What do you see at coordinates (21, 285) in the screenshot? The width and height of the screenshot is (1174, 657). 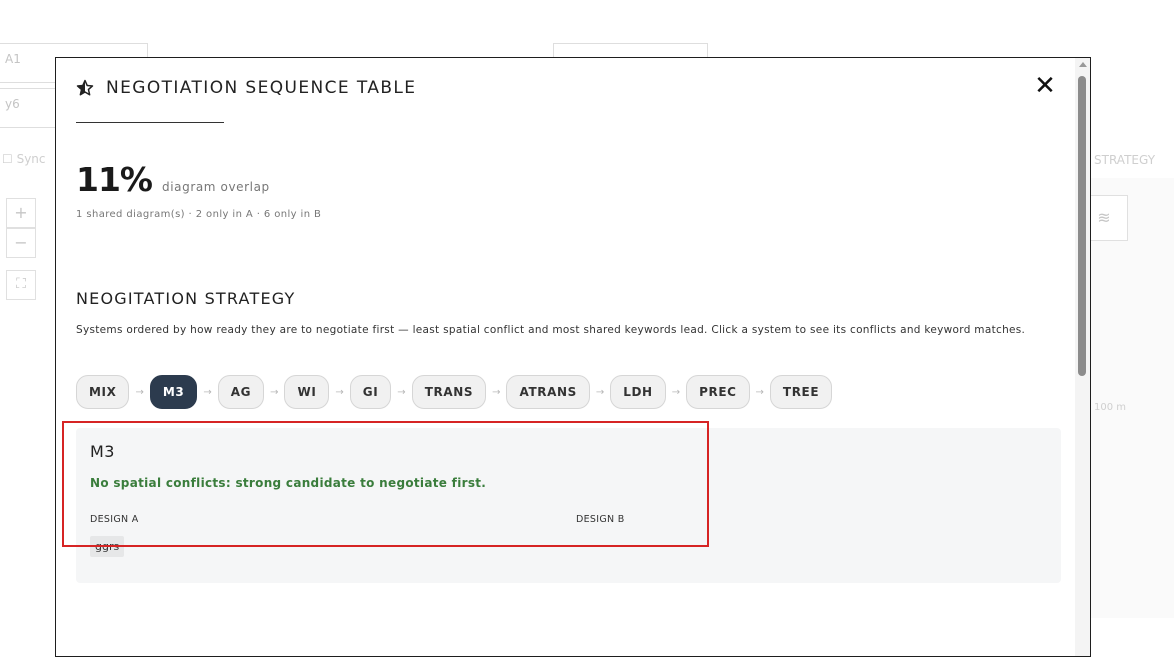 I see `fullscreen-button: ⛶` at bounding box center [21, 285].